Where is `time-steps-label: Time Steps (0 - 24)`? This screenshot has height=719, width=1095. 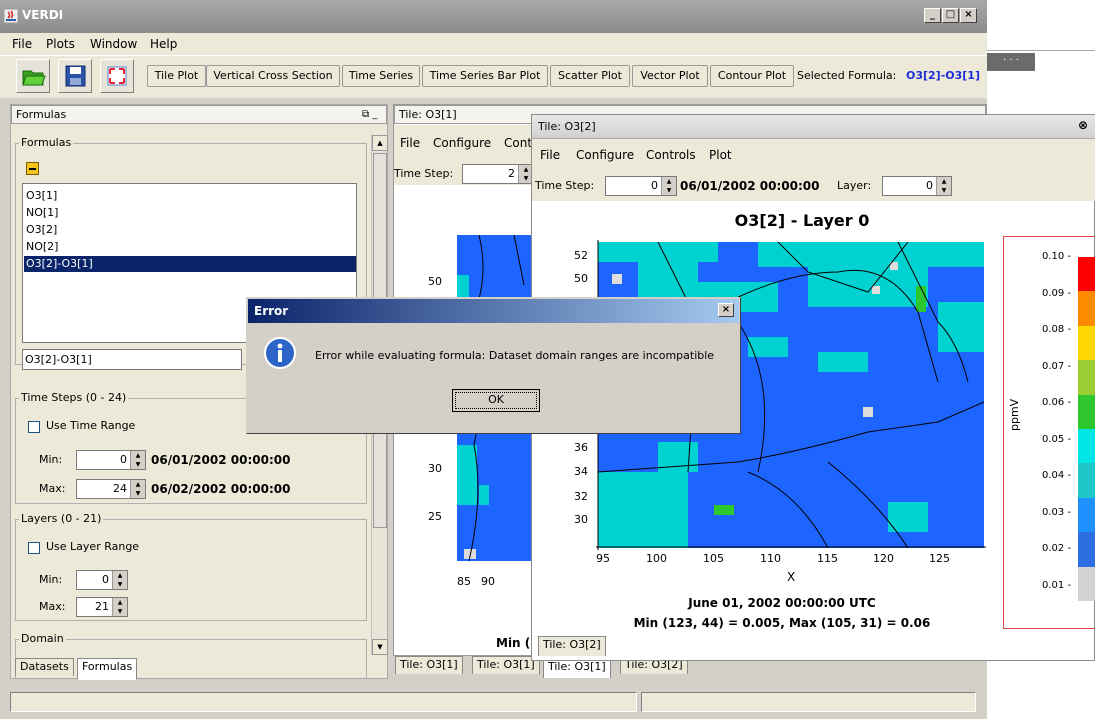 time-steps-label: Time Steps (0 - 24) is located at coordinates (74, 397).